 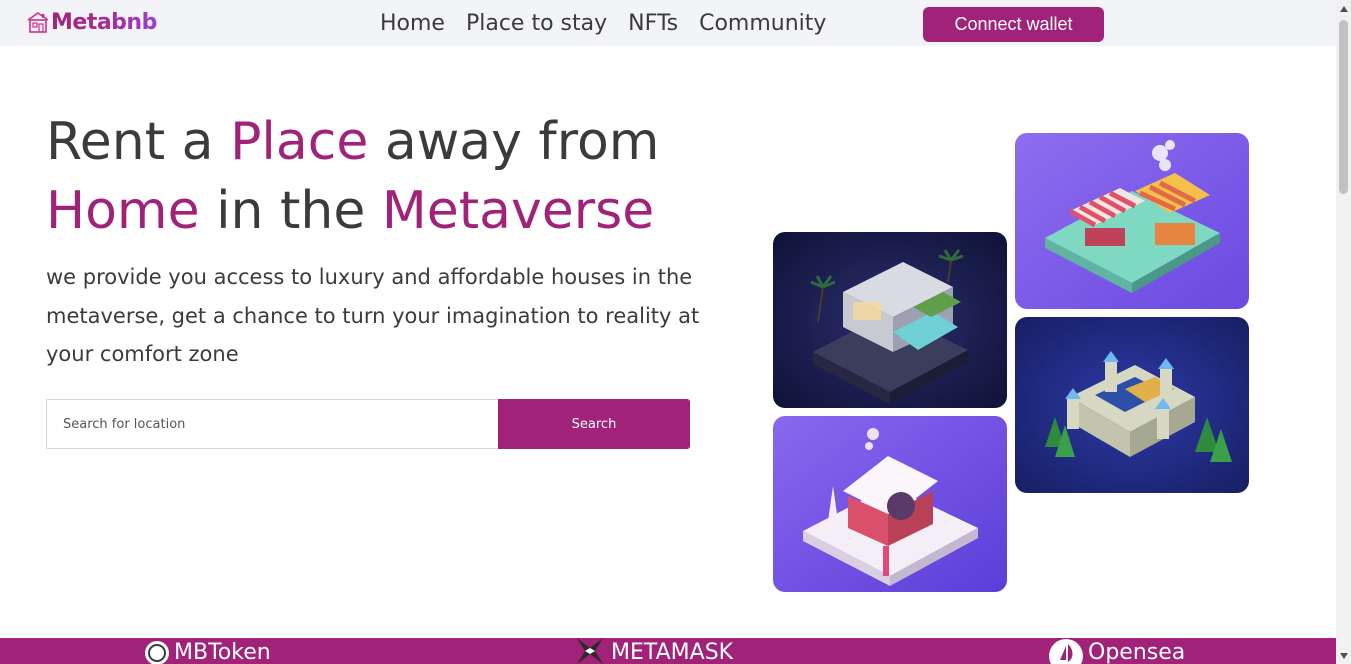 I want to click on headline-accent-place: Place, so click(x=299, y=142).